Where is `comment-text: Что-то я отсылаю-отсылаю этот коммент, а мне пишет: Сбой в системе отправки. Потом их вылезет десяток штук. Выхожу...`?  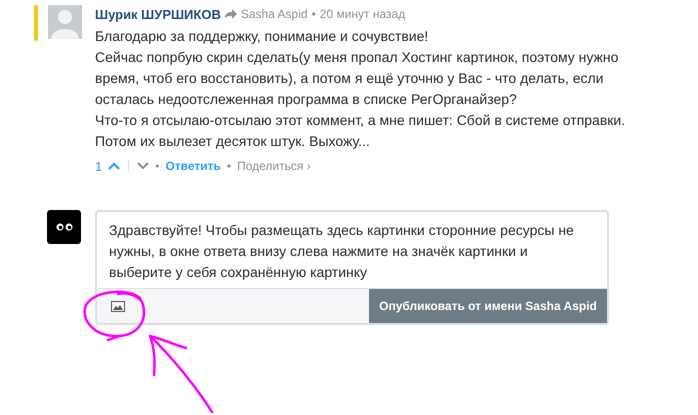 comment-text: Что-то я отсылаю-отсылаю этот коммент, а мне пишет: Сбой в системе отправки. Потом их вылезет десяток штук. Выхожу... is located at coordinates (360, 131).